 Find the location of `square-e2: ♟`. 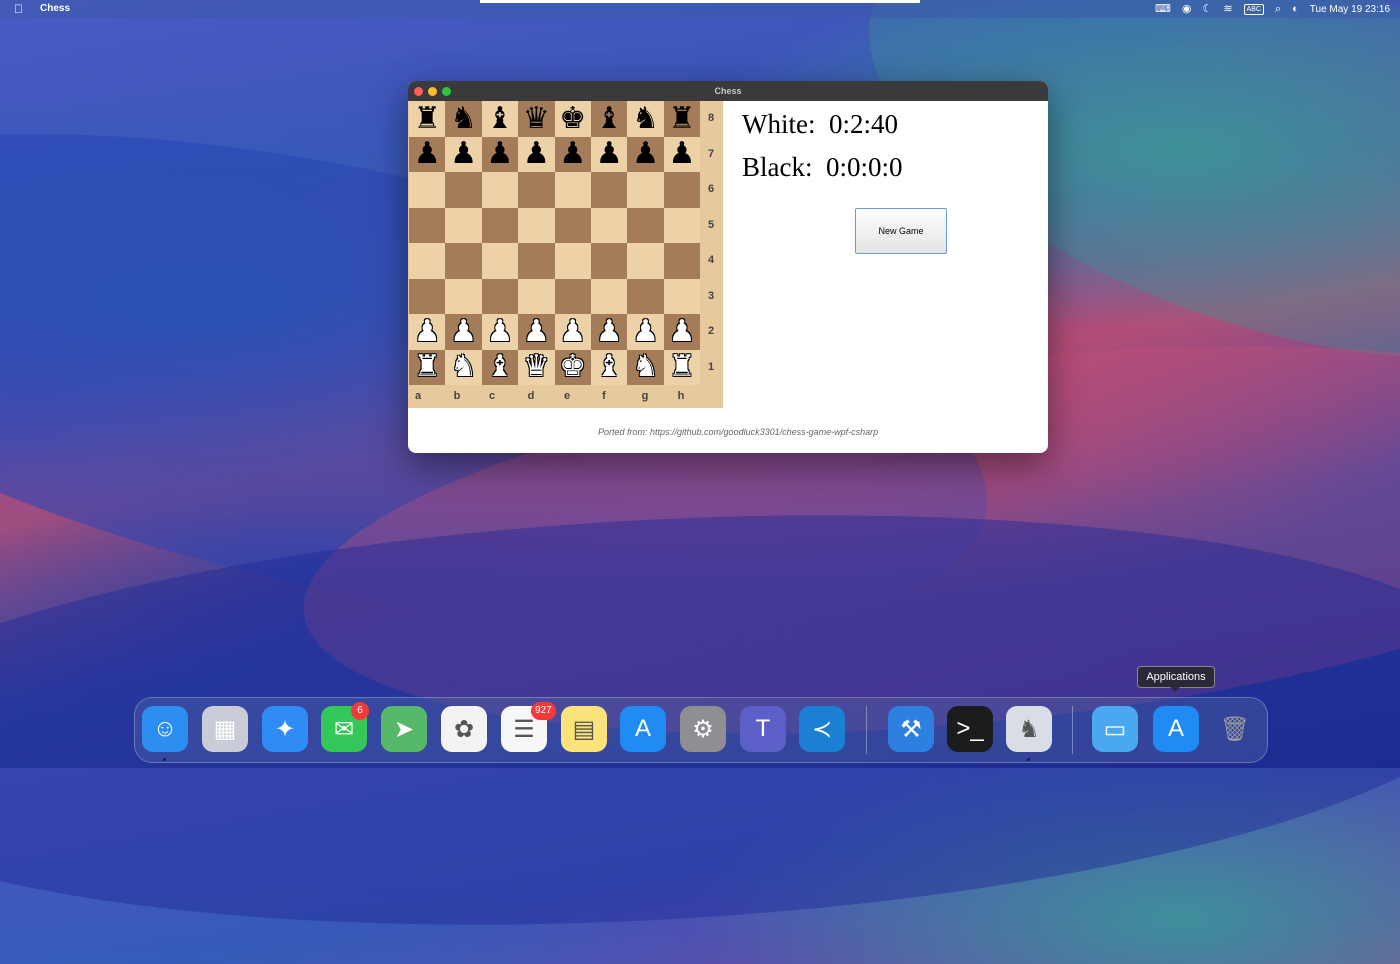

square-e2: ♟ is located at coordinates (572, 332).